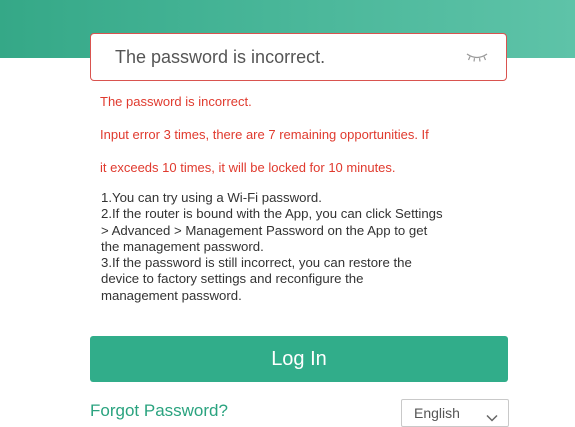  Describe the element at coordinates (182, 246) in the screenshot. I see `tip-line: the management password.` at that location.